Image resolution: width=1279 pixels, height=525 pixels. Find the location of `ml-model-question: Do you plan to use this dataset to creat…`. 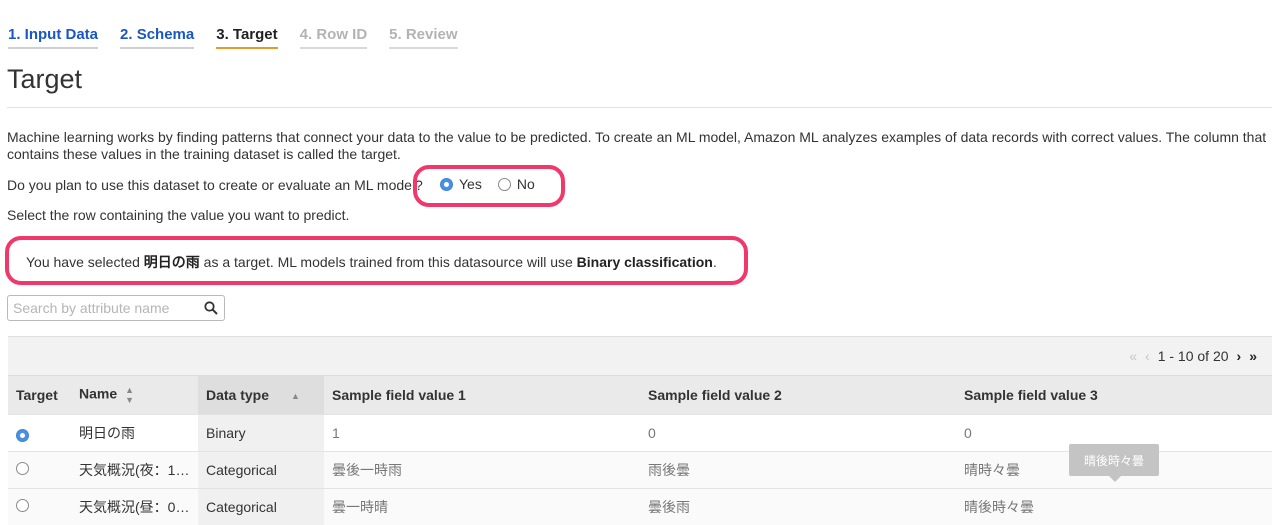

ml-model-question: Do you plan to use this dataset to creat… is located at coordinates (215, 185).